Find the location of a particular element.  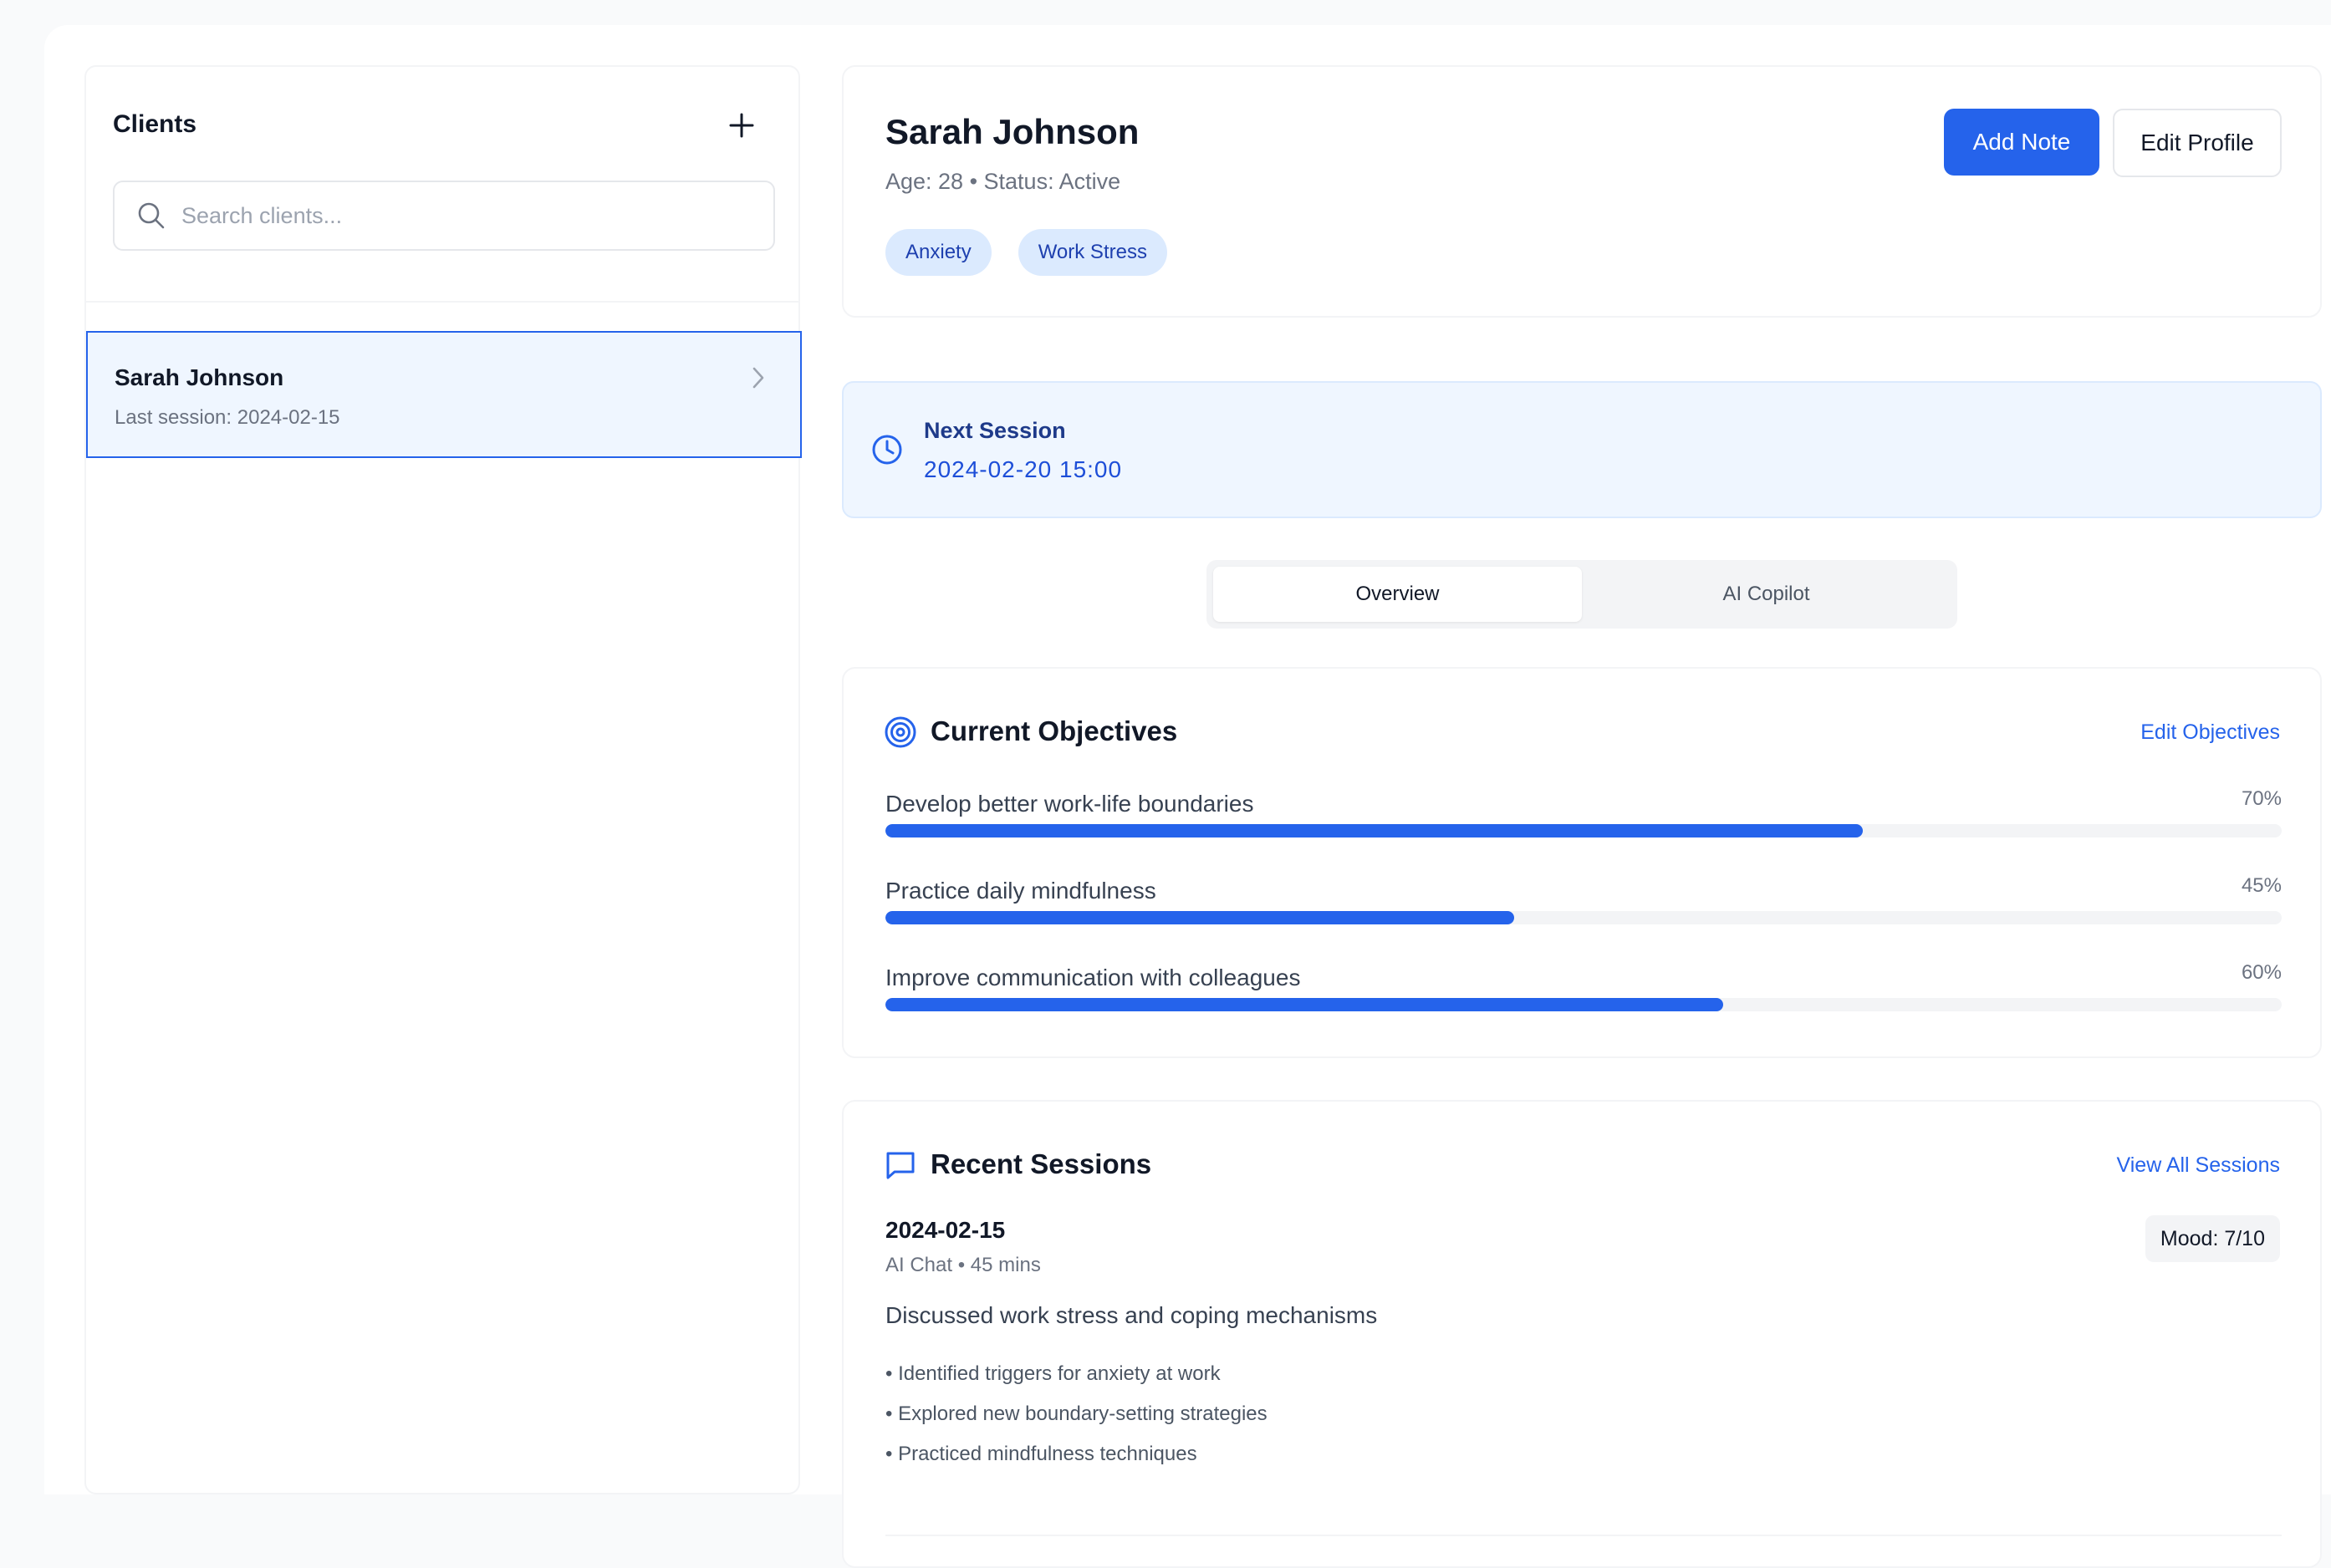

client-last-session: Last session: 2024-02-15 is located at coordinates (228, 417).